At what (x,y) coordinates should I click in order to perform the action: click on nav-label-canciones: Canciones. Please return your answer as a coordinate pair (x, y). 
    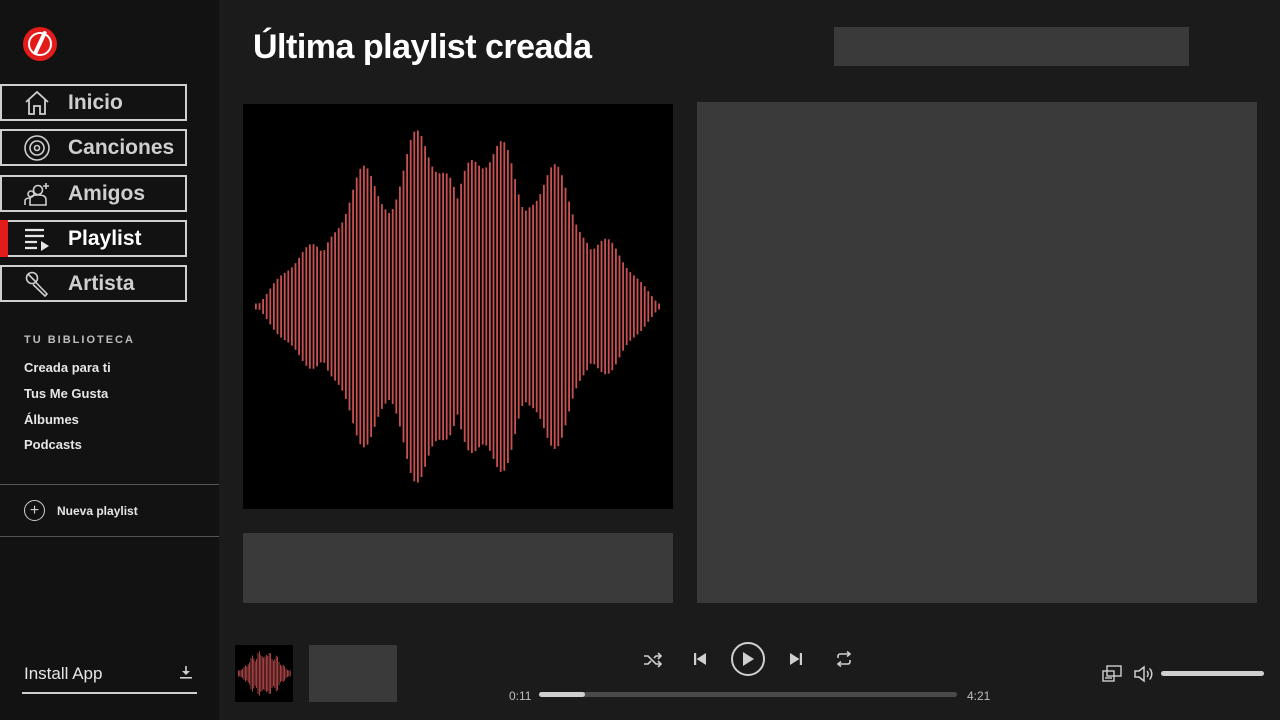
    Looking at the image, I should click on (121, 147).